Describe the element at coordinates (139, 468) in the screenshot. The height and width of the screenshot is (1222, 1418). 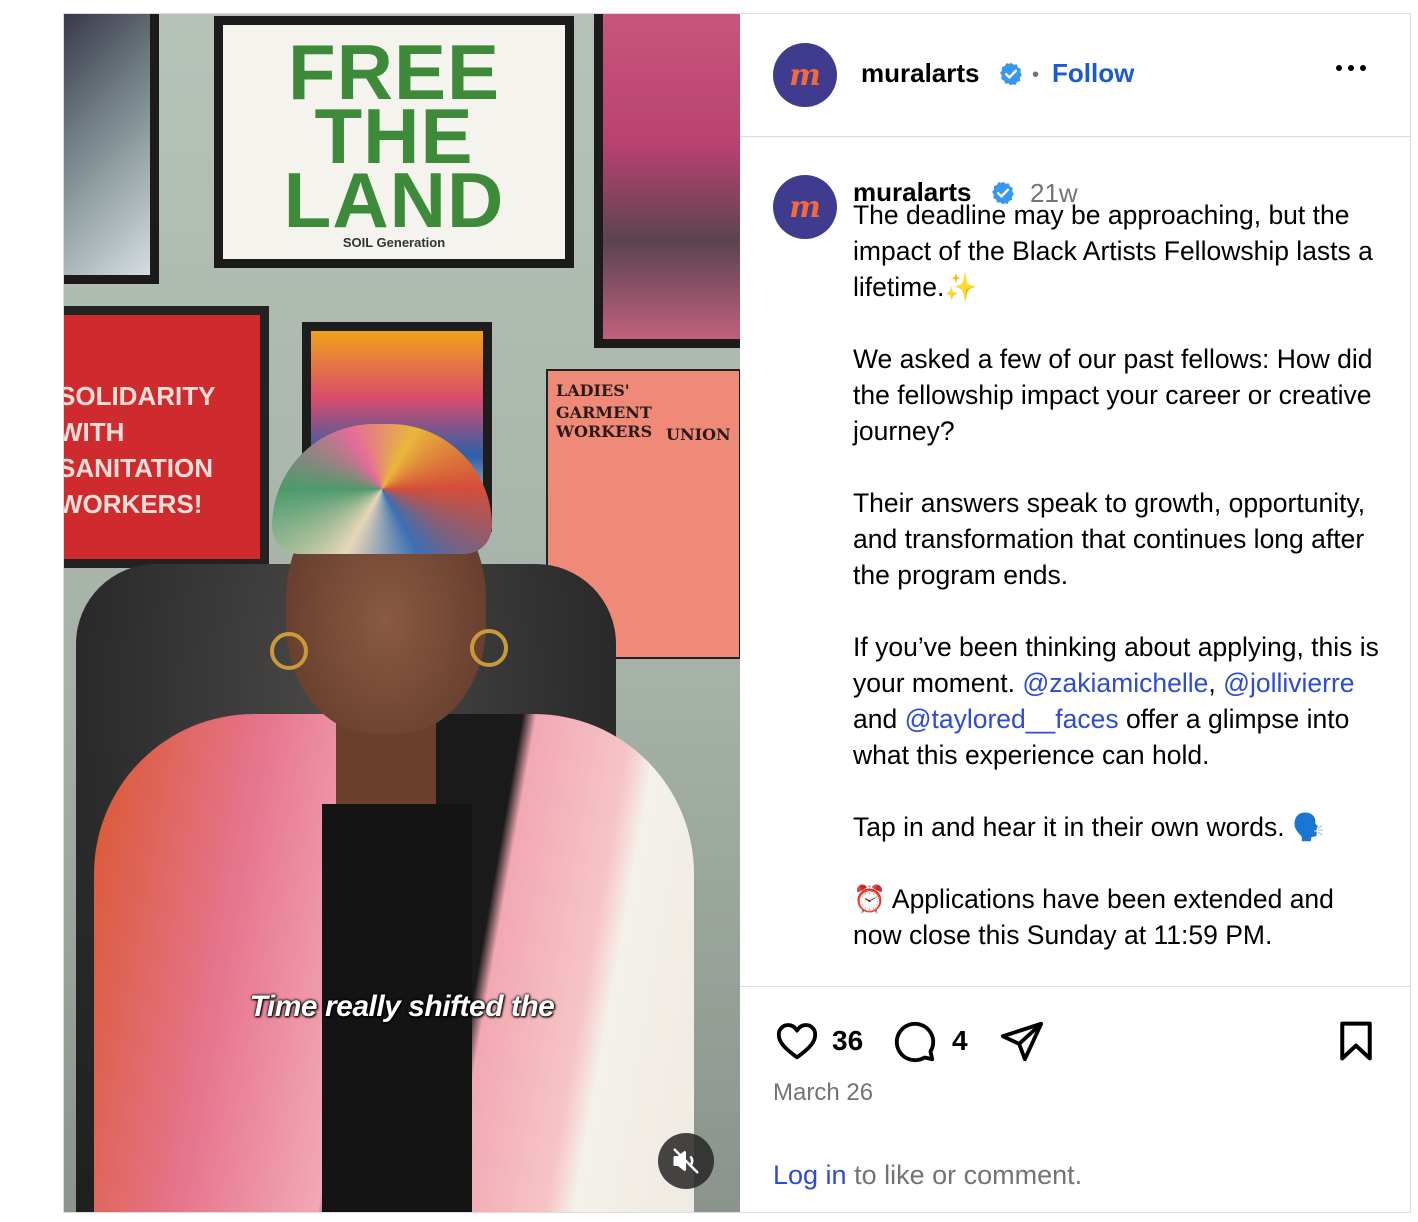
I see `poster-text: SANITATION` at that location.